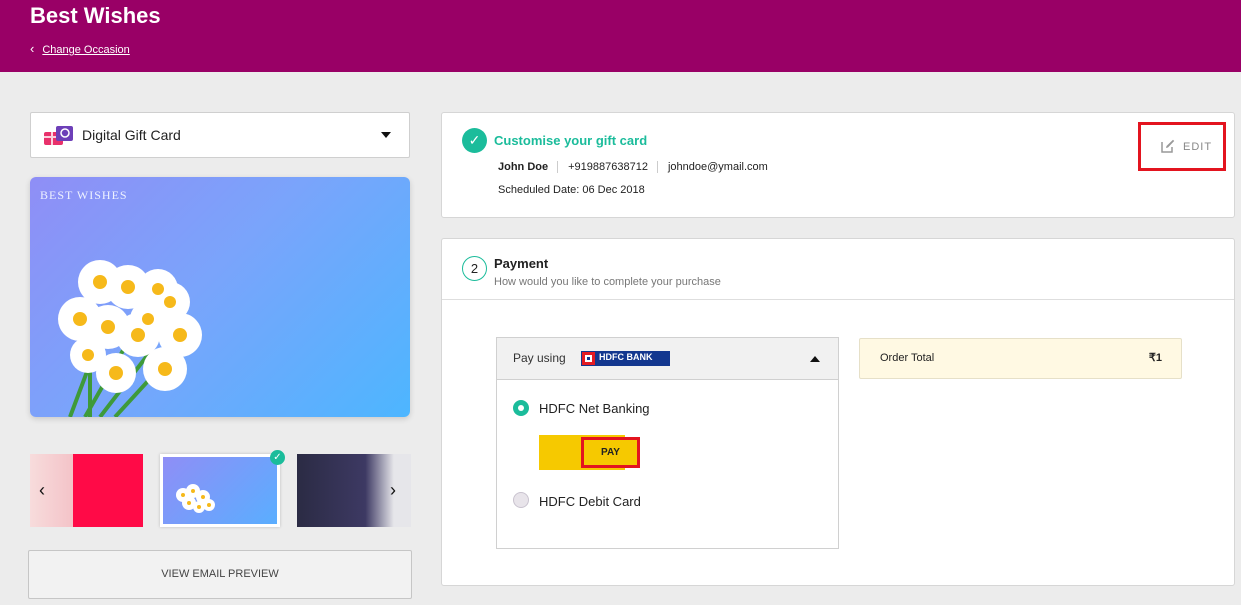  What do you see at coordinates (277, 457) in the screenshot?
I see `selected-check-icon: ✓` at bounding box center [277, 457].